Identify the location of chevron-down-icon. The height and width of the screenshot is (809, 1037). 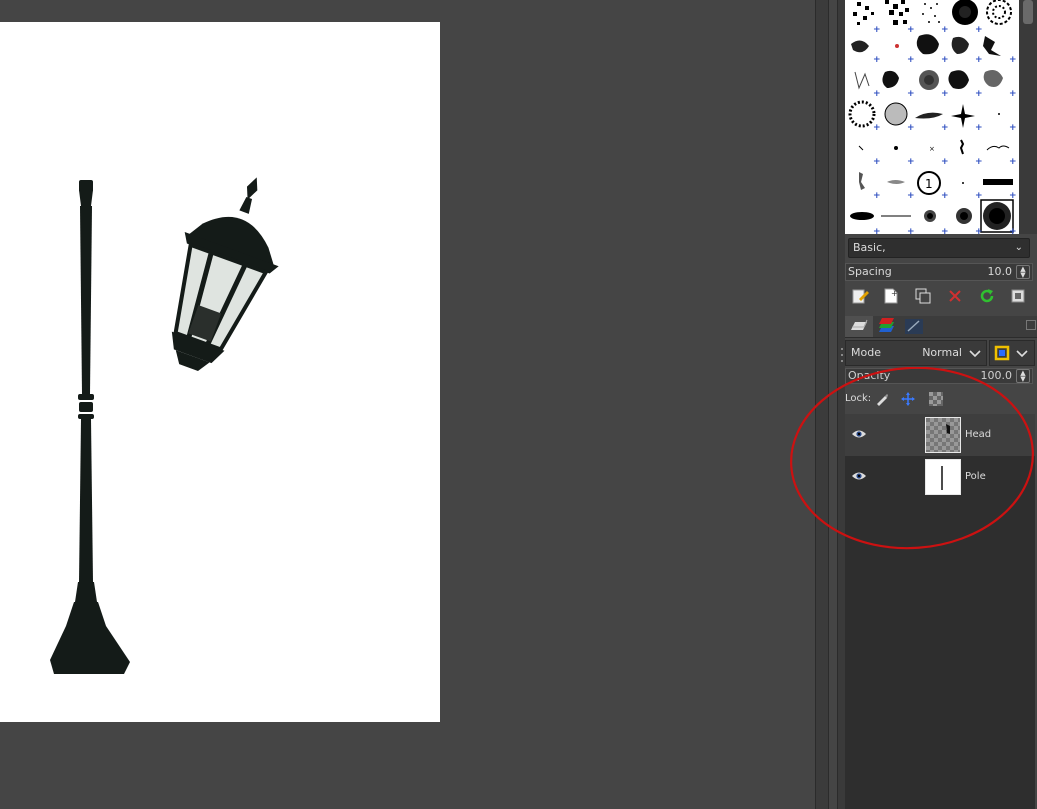
(975, 354).